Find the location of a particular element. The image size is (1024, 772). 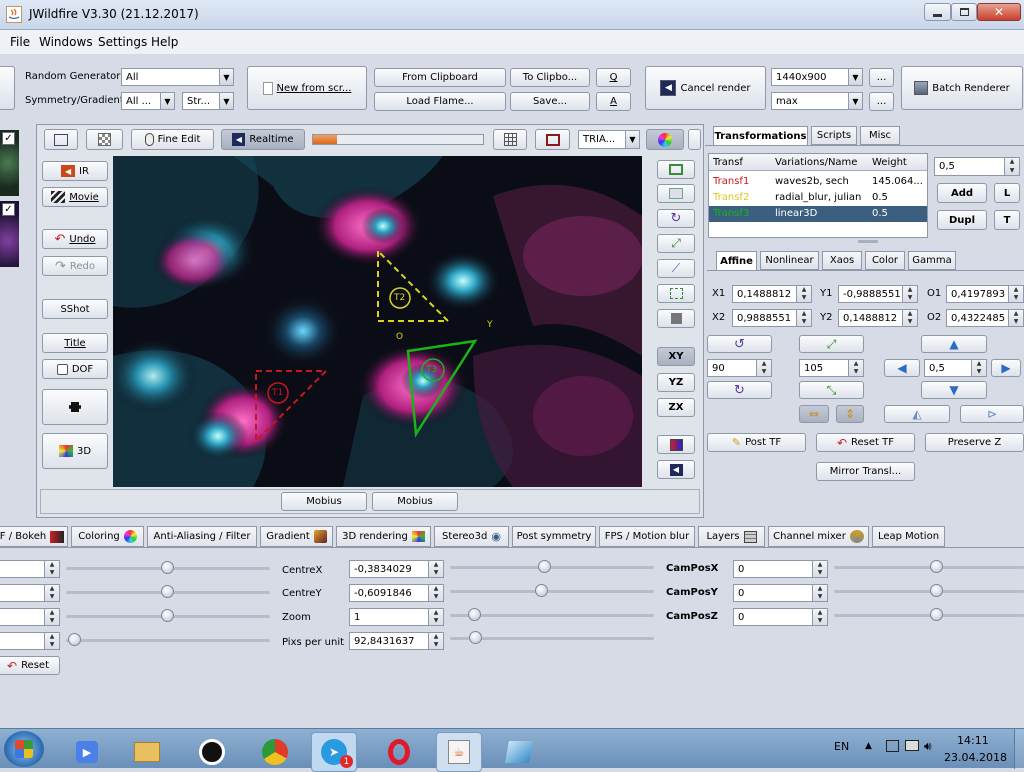

maximize-button is located at coordinates (964, 12).